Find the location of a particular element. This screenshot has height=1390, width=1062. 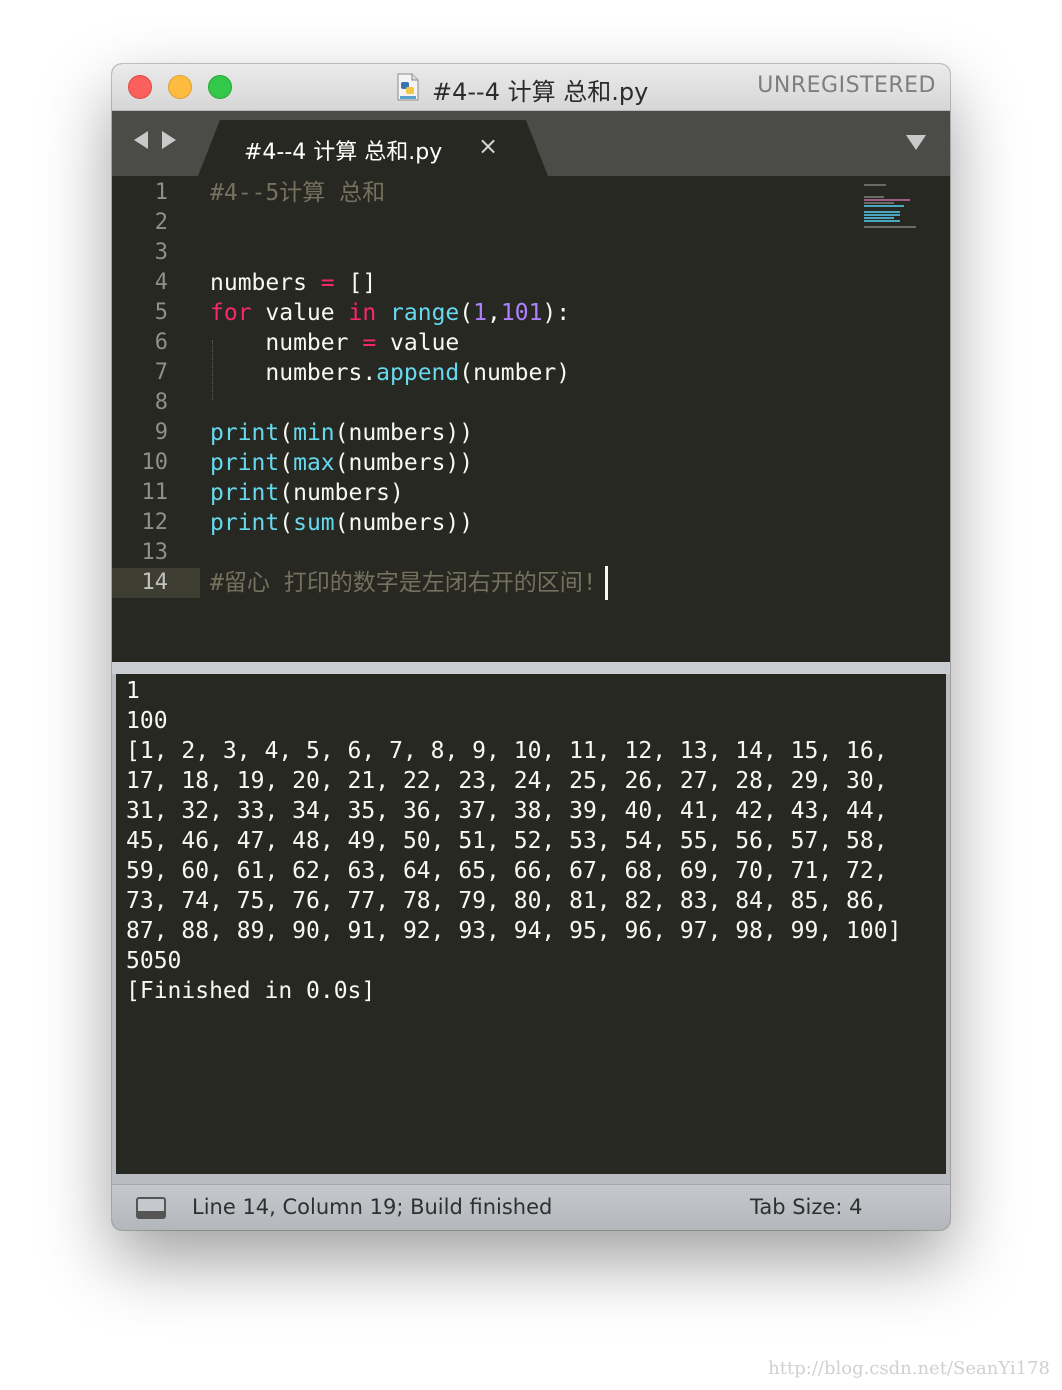

text-cursor is located at coordinates (606, 583).